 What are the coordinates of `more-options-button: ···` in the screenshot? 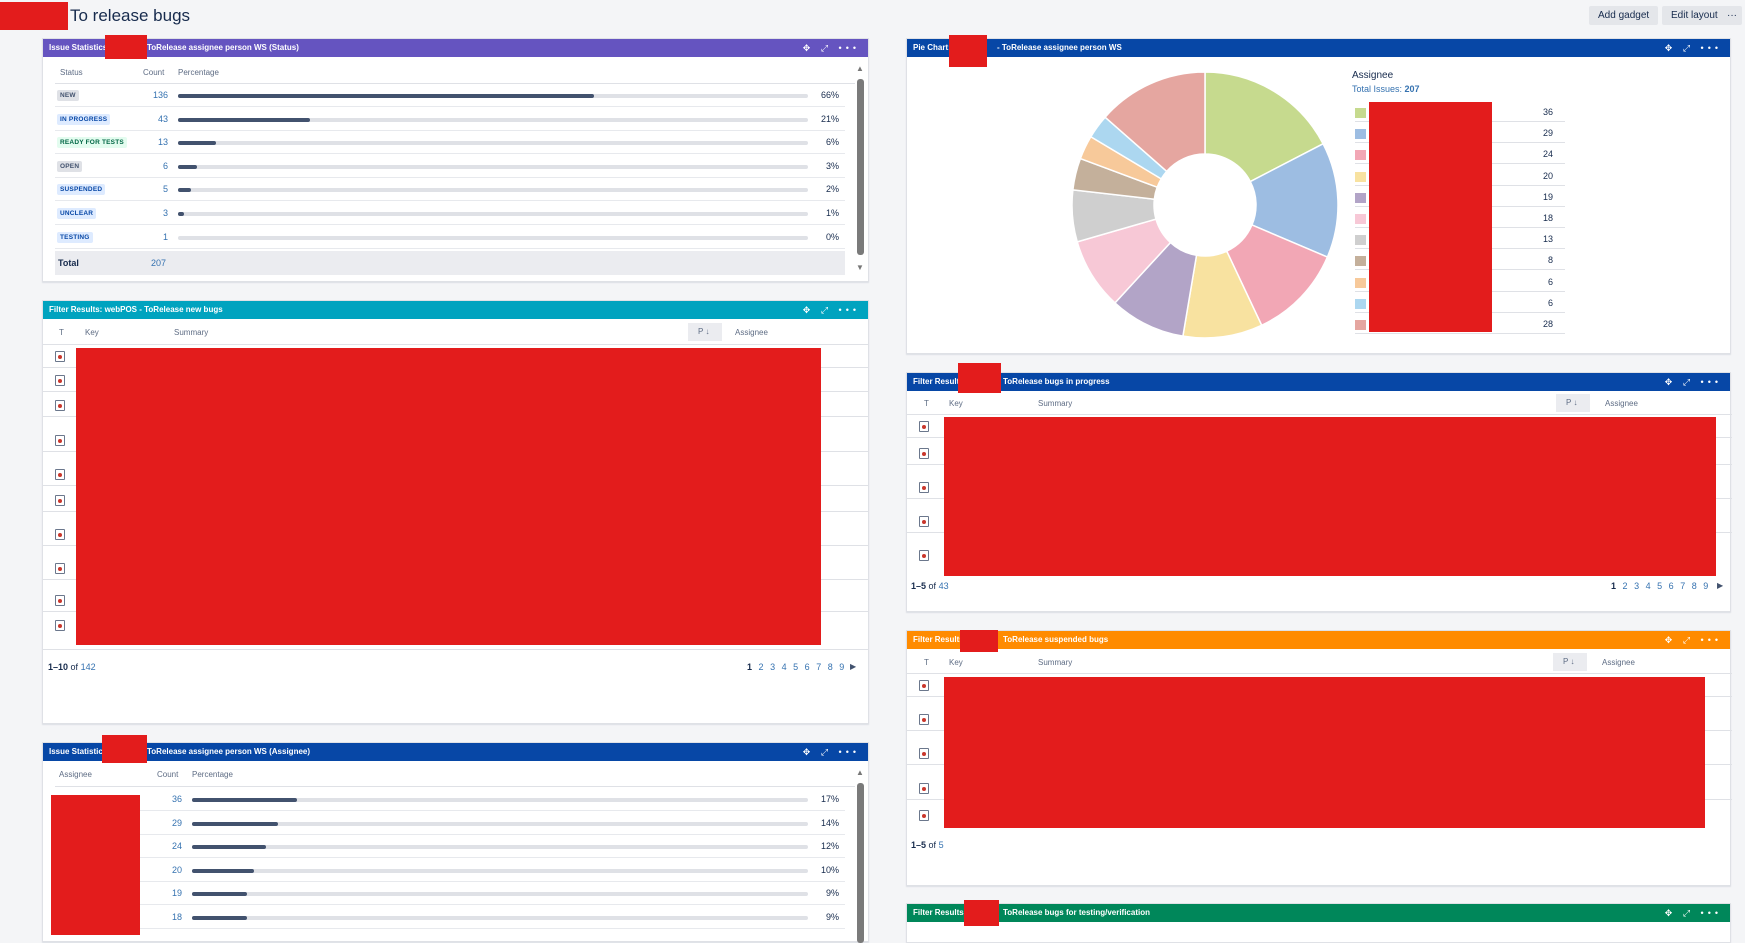 It's located at (1732, 15).